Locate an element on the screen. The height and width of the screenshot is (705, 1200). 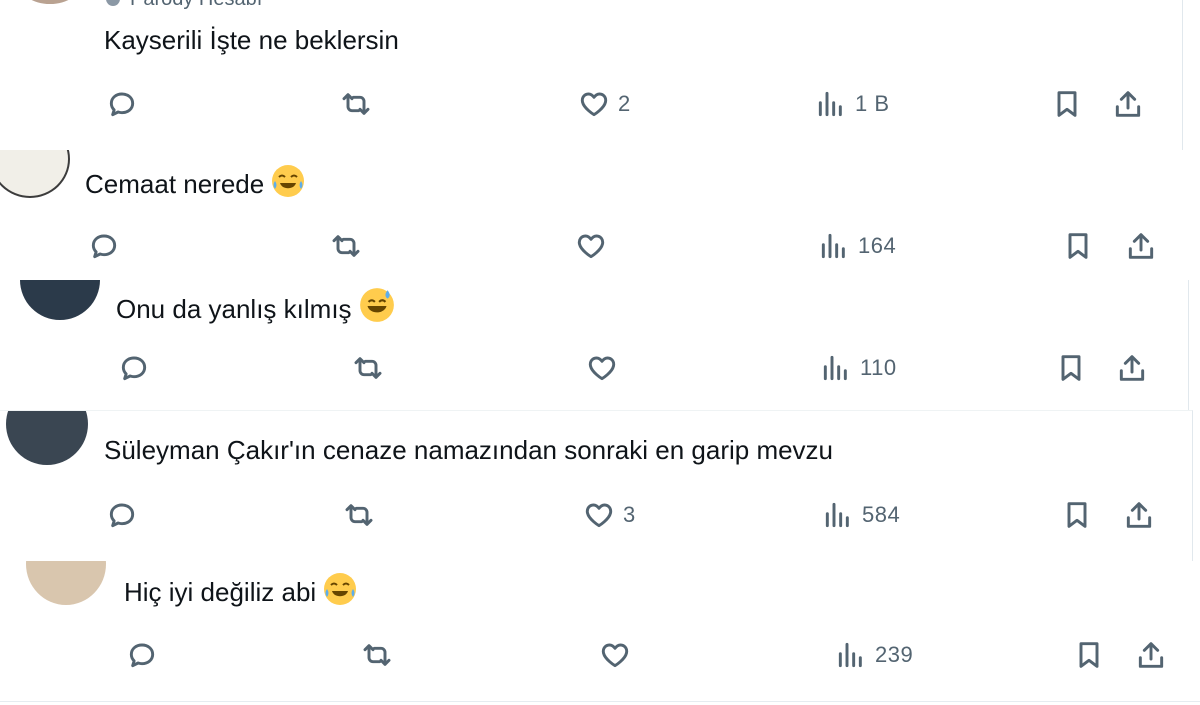
reply-text: Onu da yanlış kılmış is located at coordinates (256, 306).